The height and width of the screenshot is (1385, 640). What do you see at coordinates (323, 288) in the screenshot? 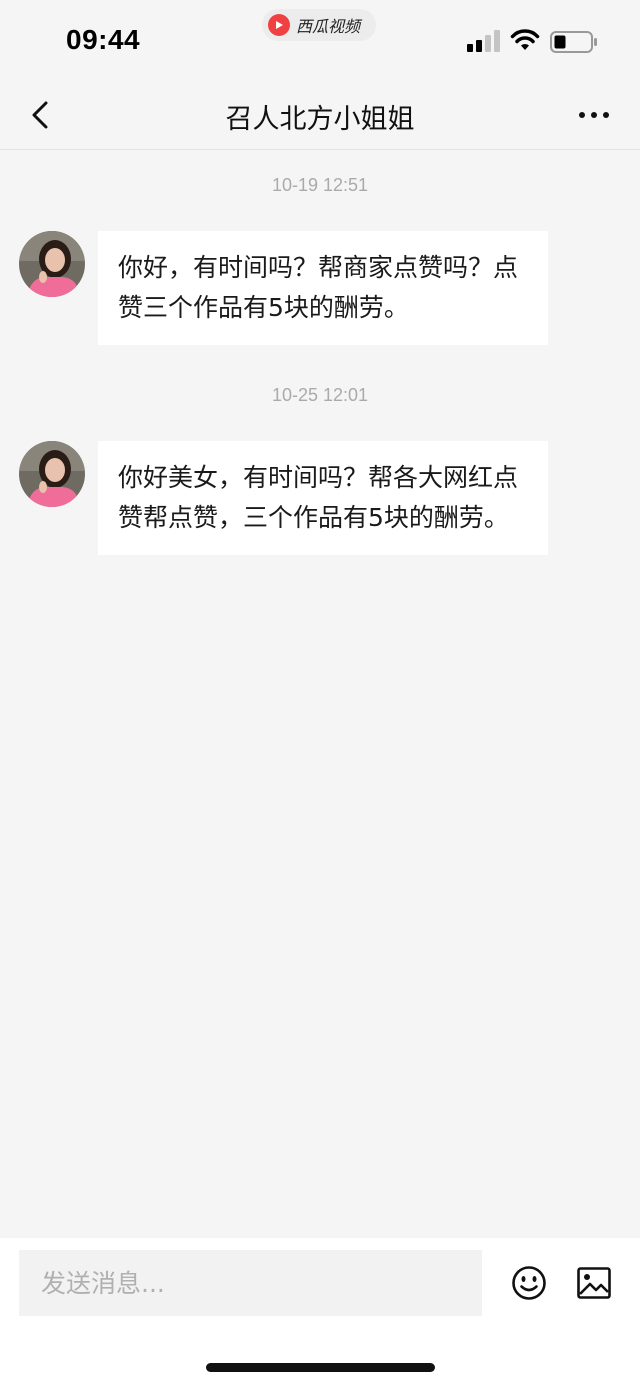
I see `message-bubble: 你好，有时间吗？帮商家点赞吗？点赞三个作品有5块的酬劳。` at bounding box center [323, 288].